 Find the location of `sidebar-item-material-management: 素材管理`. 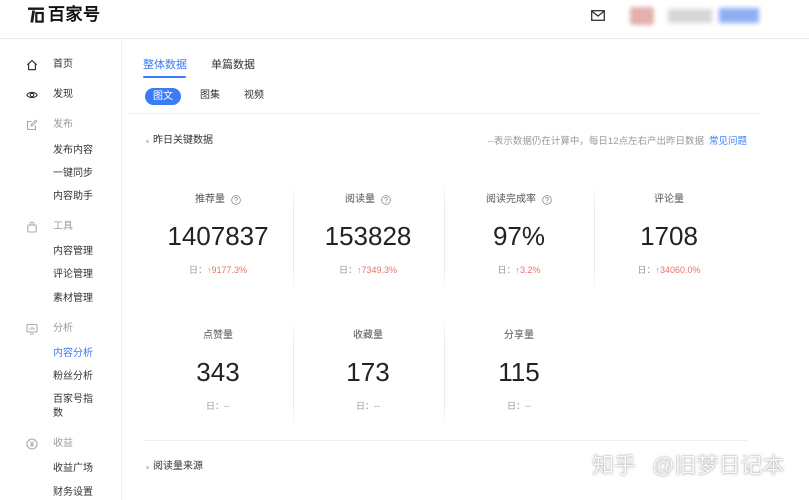

sidebar-item-material-management: 素材管理 is located at coordinates (60, 299).